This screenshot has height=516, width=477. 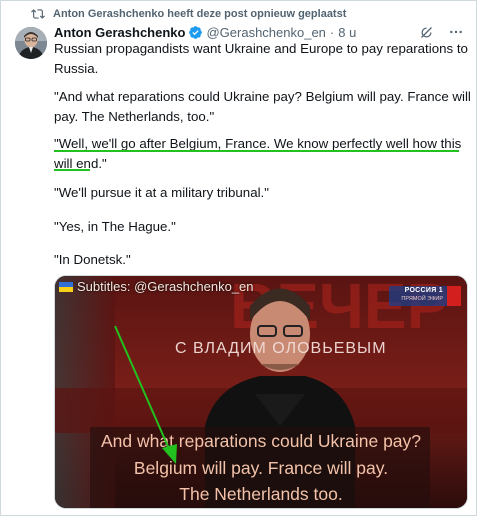 I want to click on video-caption-line: And what reparations could Ukraine pay?, so click(x=261, y=441).